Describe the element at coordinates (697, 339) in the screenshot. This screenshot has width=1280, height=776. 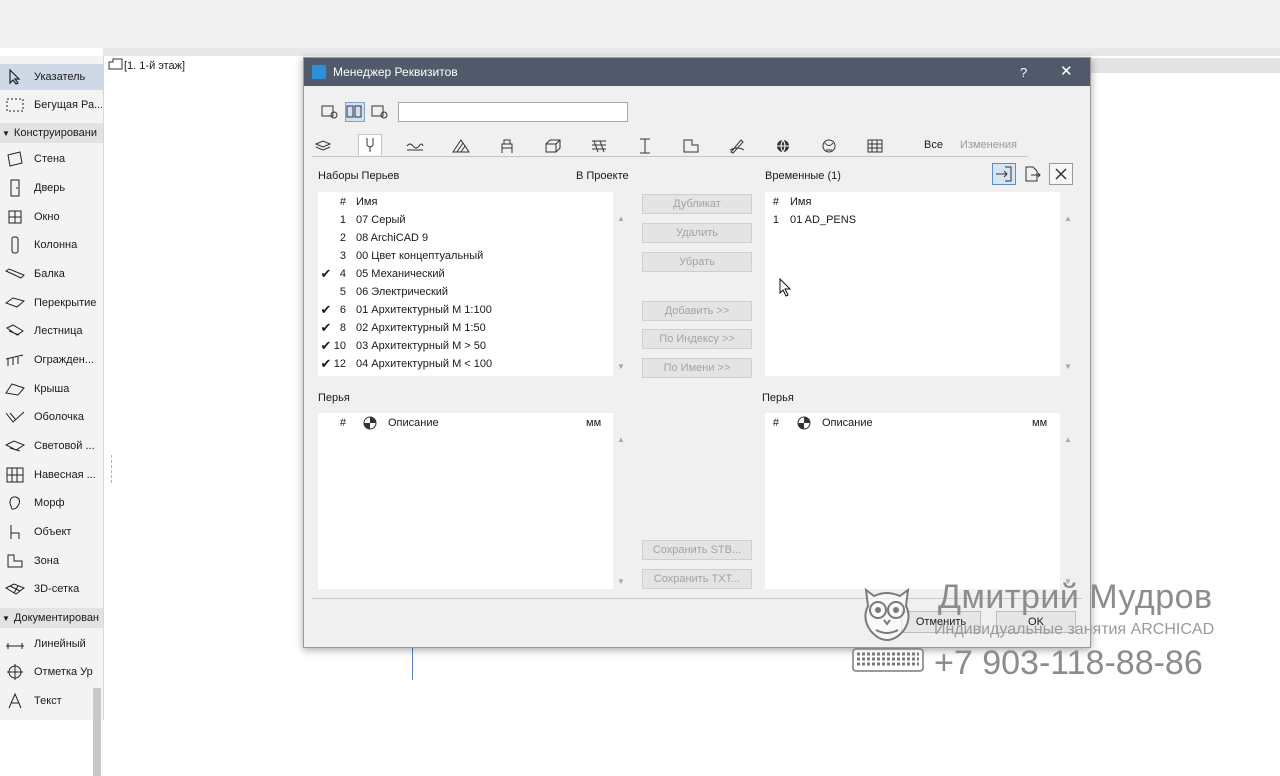
I see `by-index-button: По Индексу >>` at that location.